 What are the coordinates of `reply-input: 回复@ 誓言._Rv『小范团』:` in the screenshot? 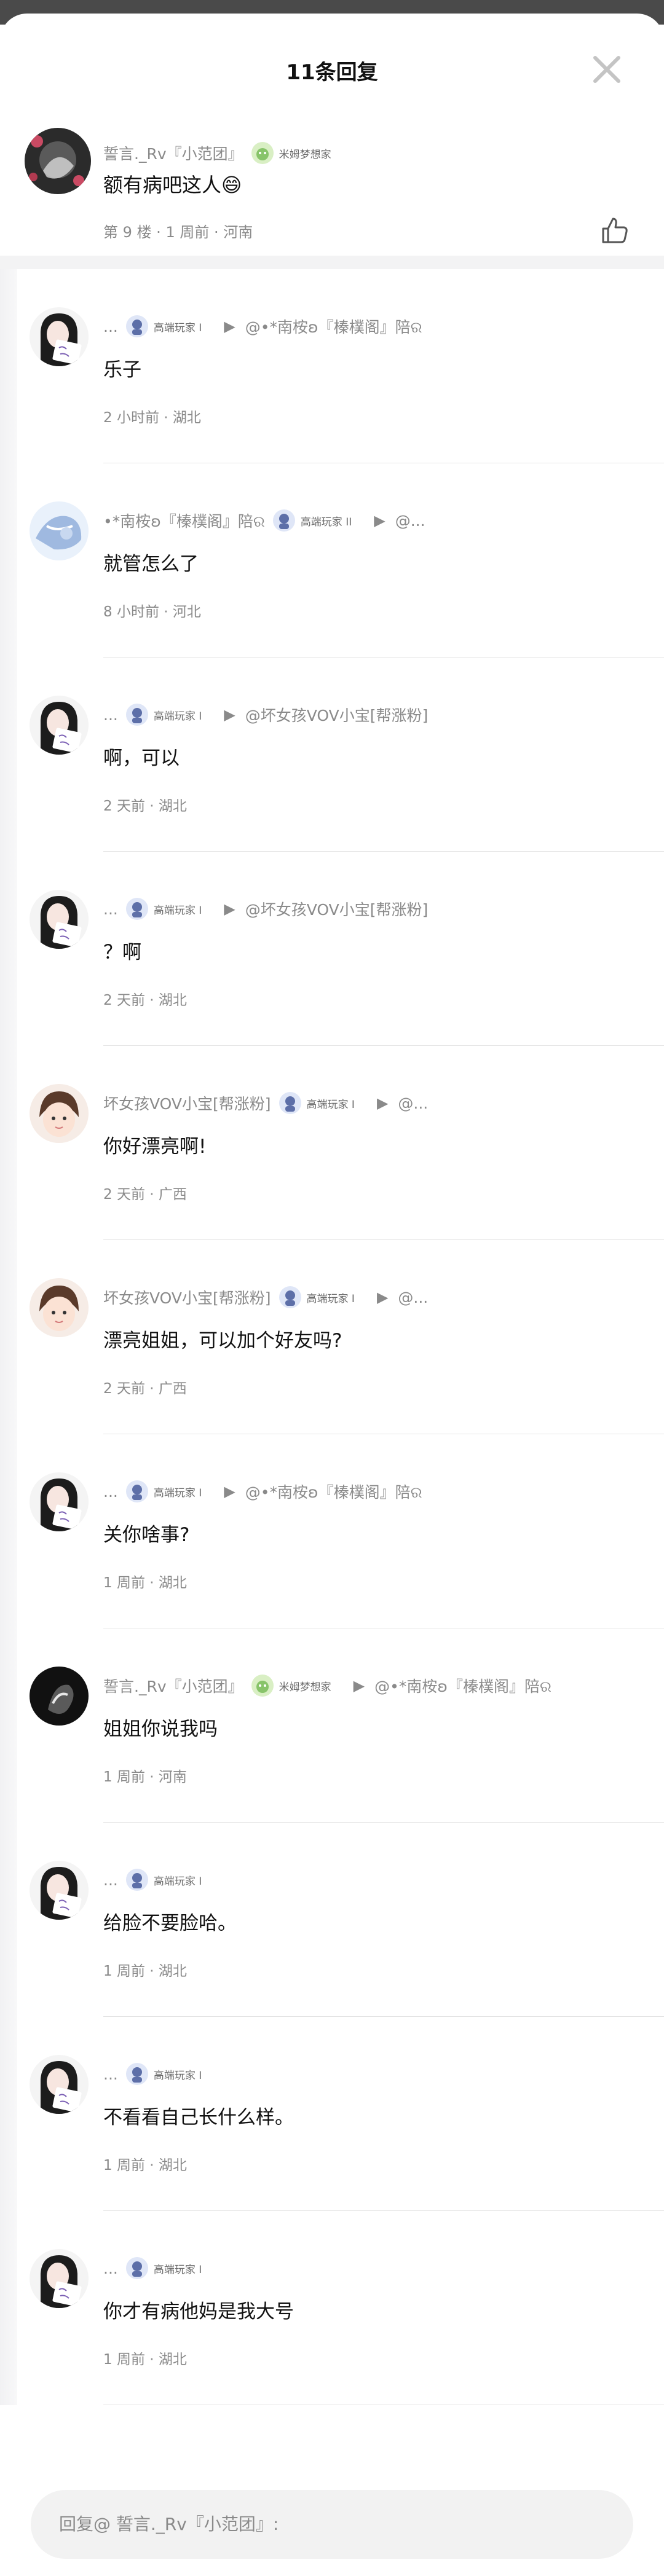 It's located at (332, 2524).